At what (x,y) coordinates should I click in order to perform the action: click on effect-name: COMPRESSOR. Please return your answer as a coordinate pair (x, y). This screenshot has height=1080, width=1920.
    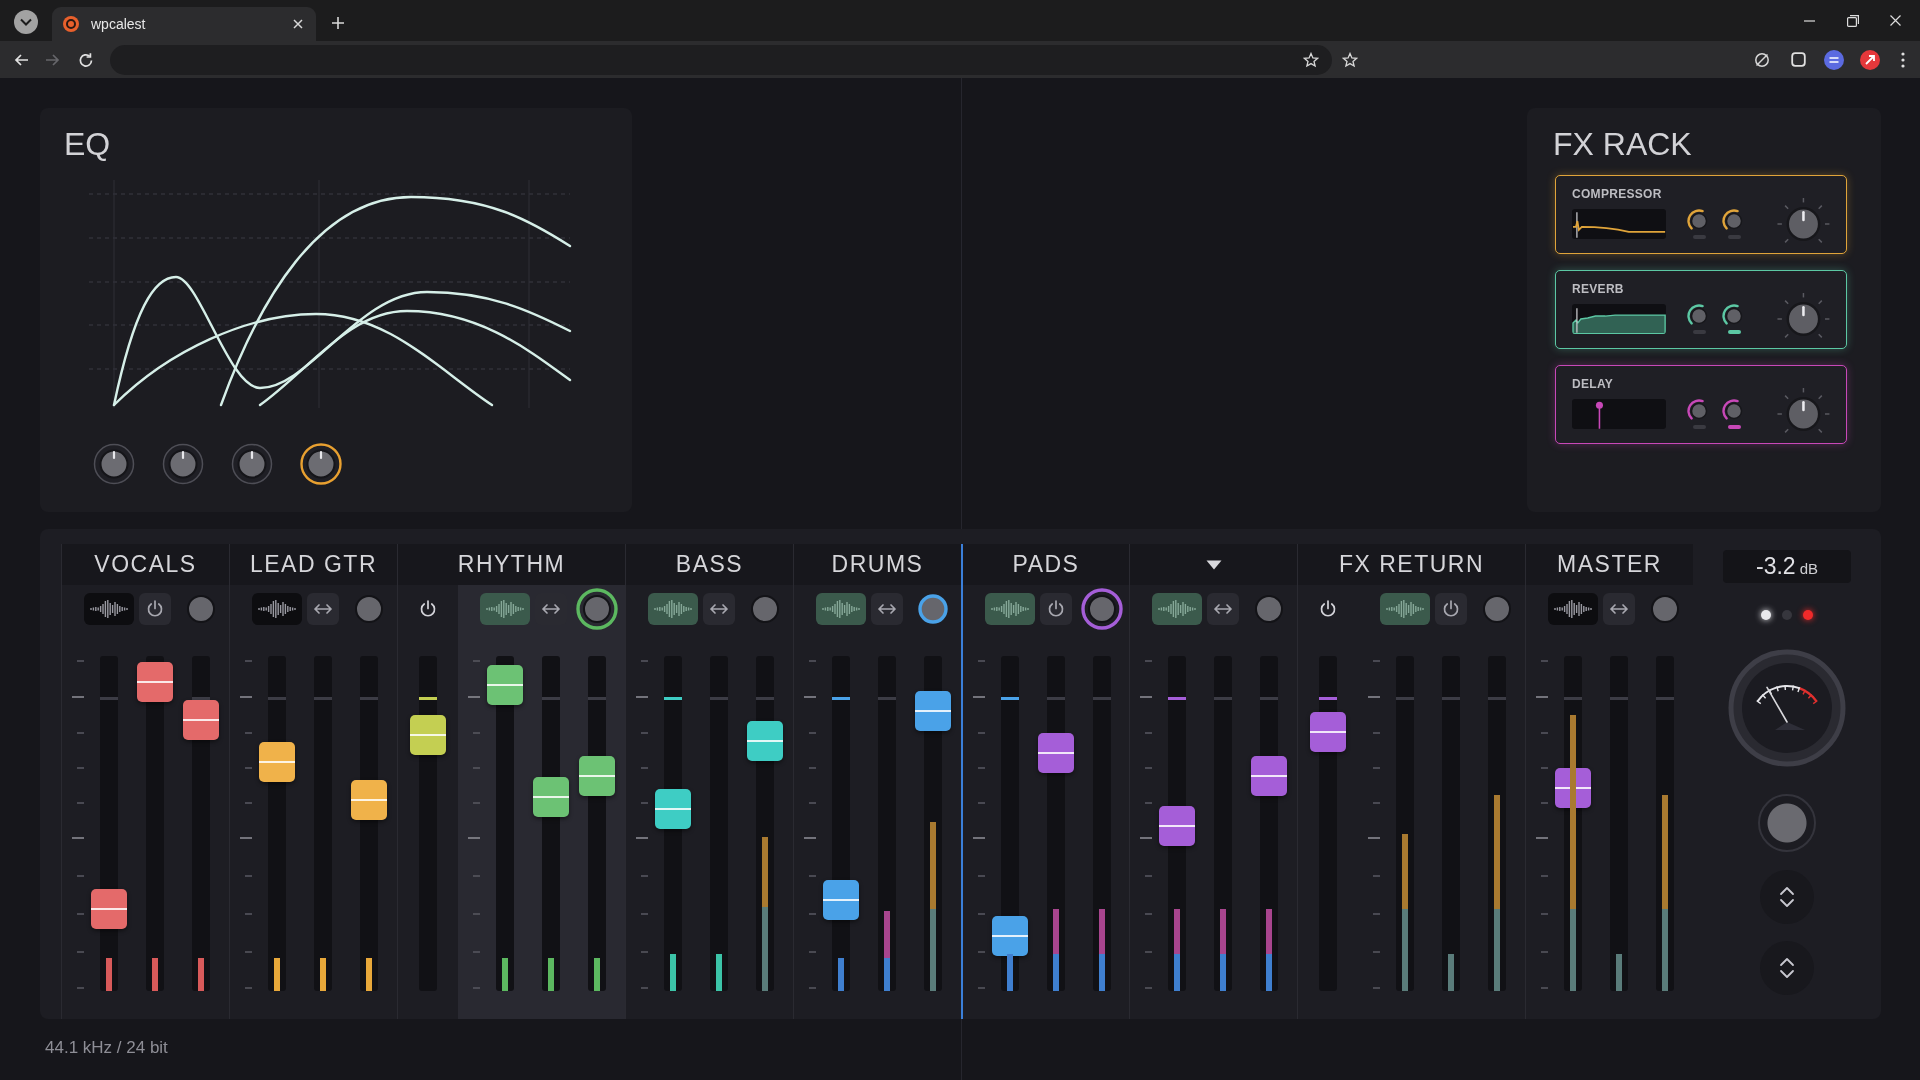
    Looking at the image, I should click on (1617, 194).